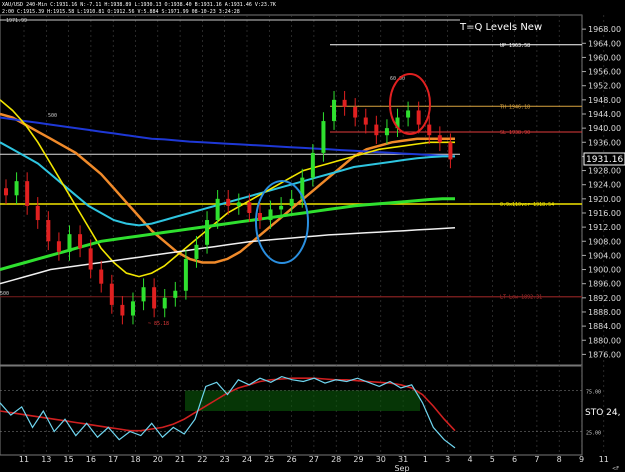  I want to click on x-tick-label: 11, so click(604, 459).